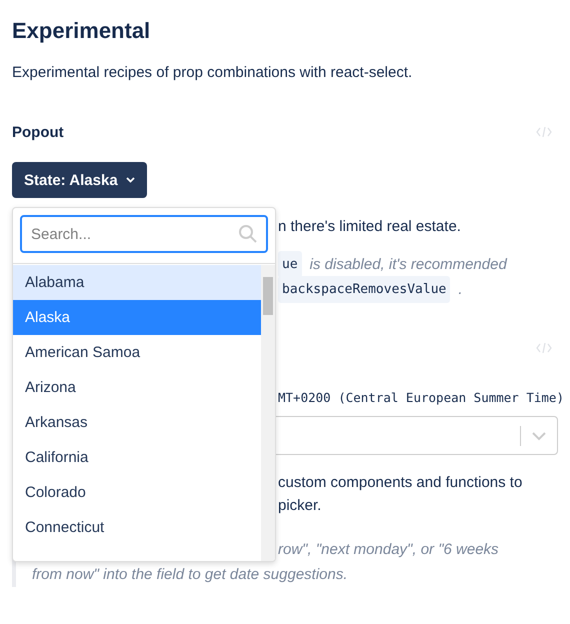  Describe the element at coordinates (388, 550) in the screenshot. I see `note-text: row", "next monday", or "6 weeks` at that location.